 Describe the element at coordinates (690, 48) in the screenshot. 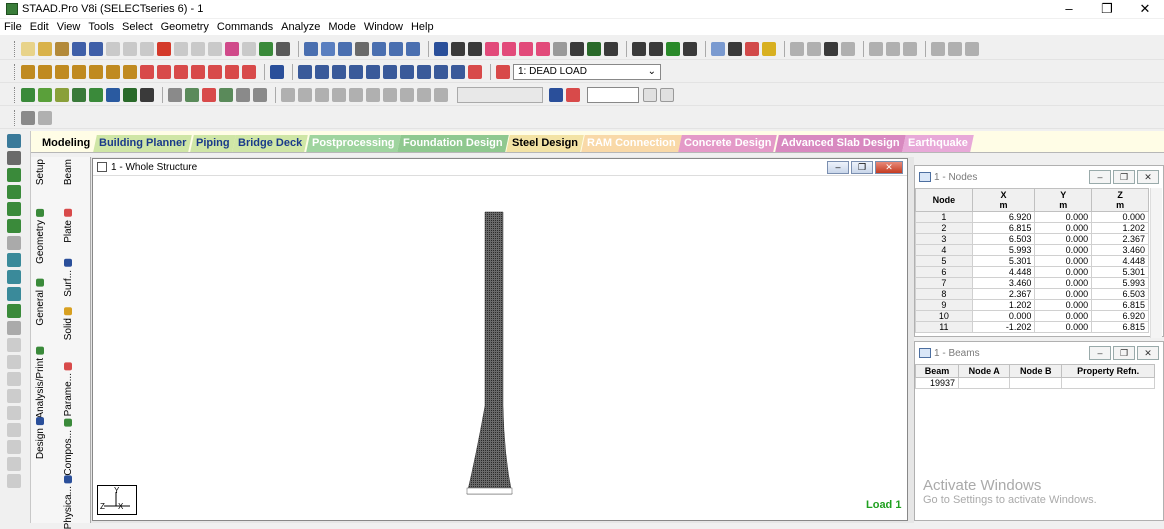

I see `tool3-icon` at that location.